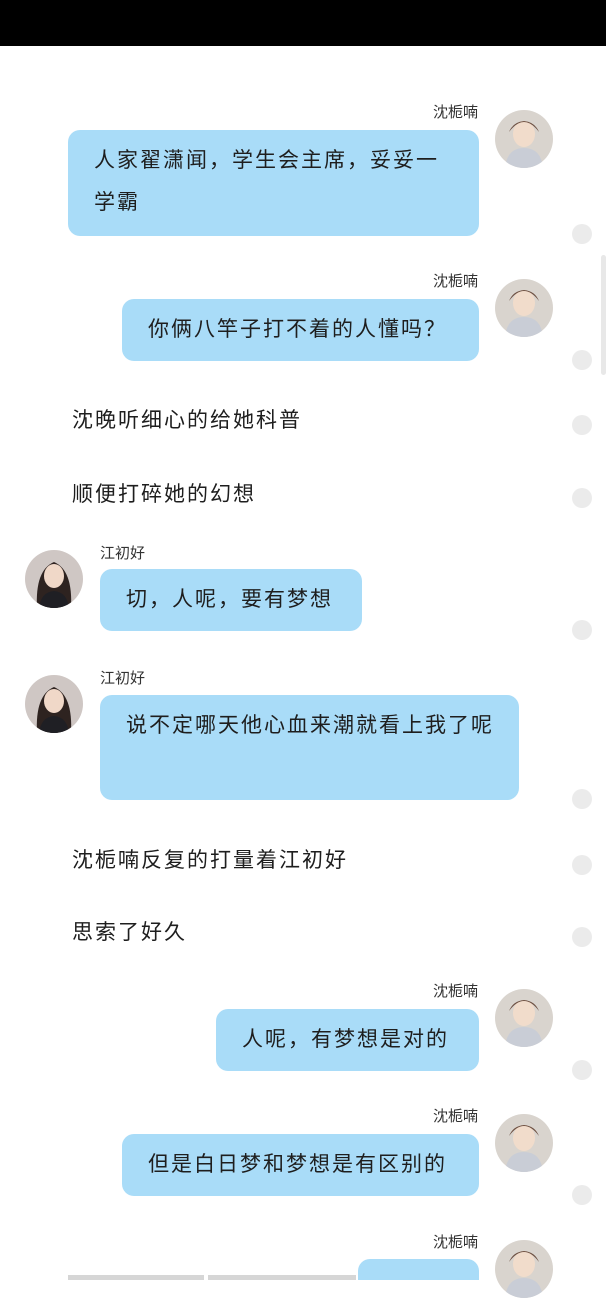  I want to click on chat-bubble: 说不定哪天他心血来潮就看上我了呢, so click(309, 747).